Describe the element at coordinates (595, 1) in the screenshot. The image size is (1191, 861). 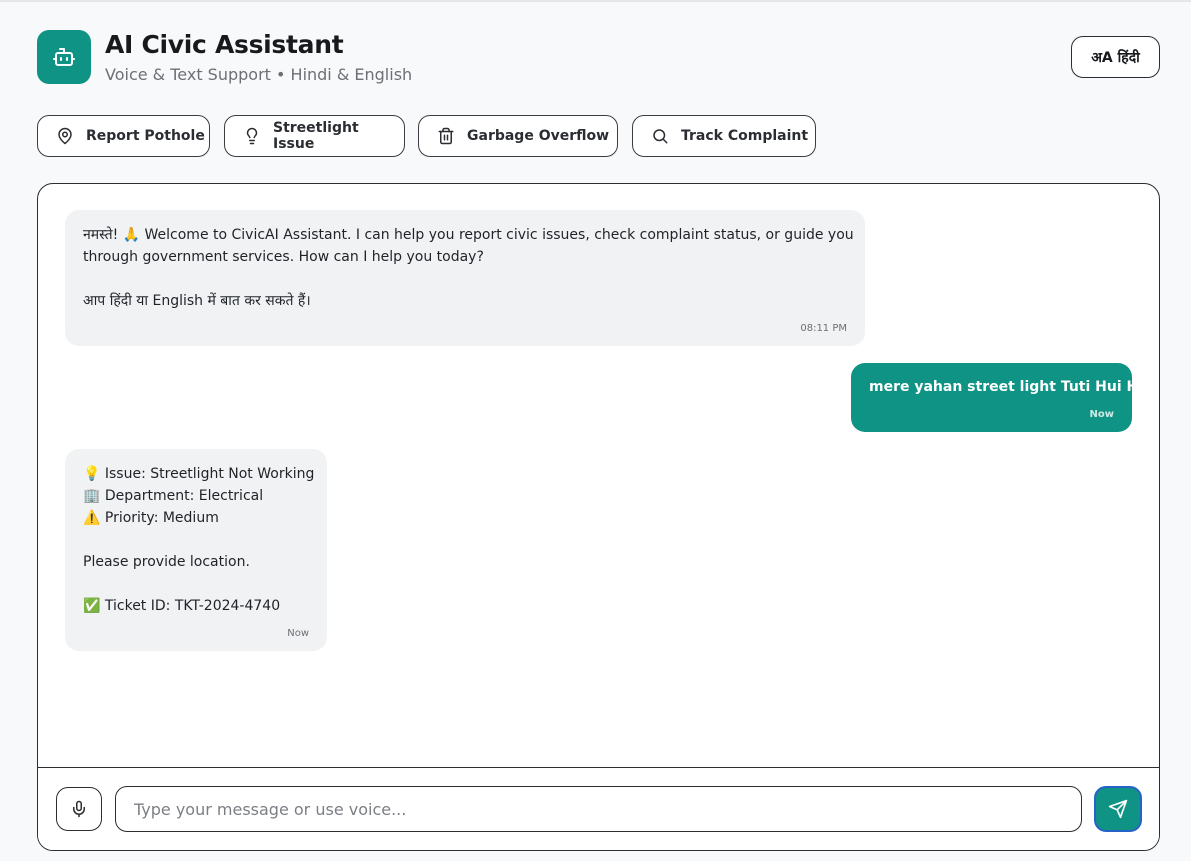
I see `top-divider` at that location.